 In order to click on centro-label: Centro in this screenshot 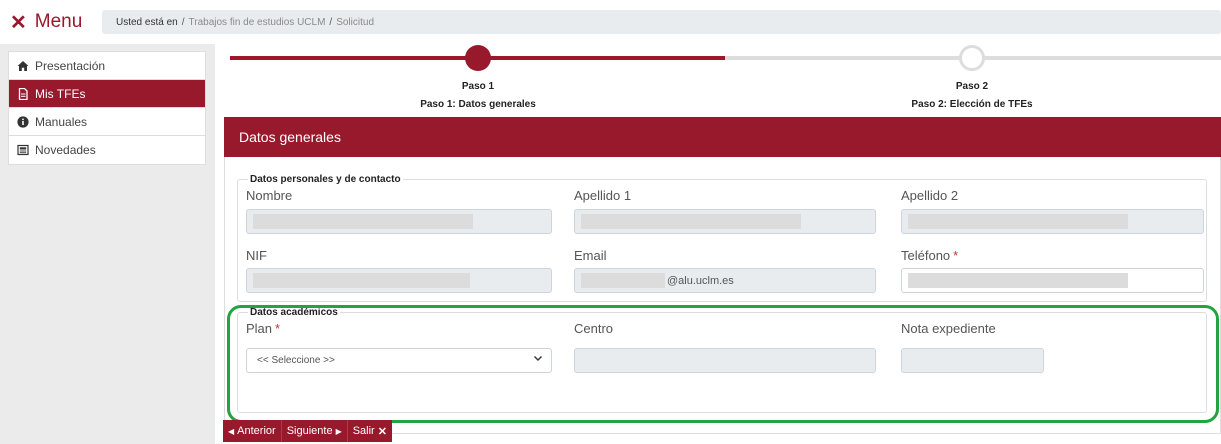, I will do `click(594, 328)`.